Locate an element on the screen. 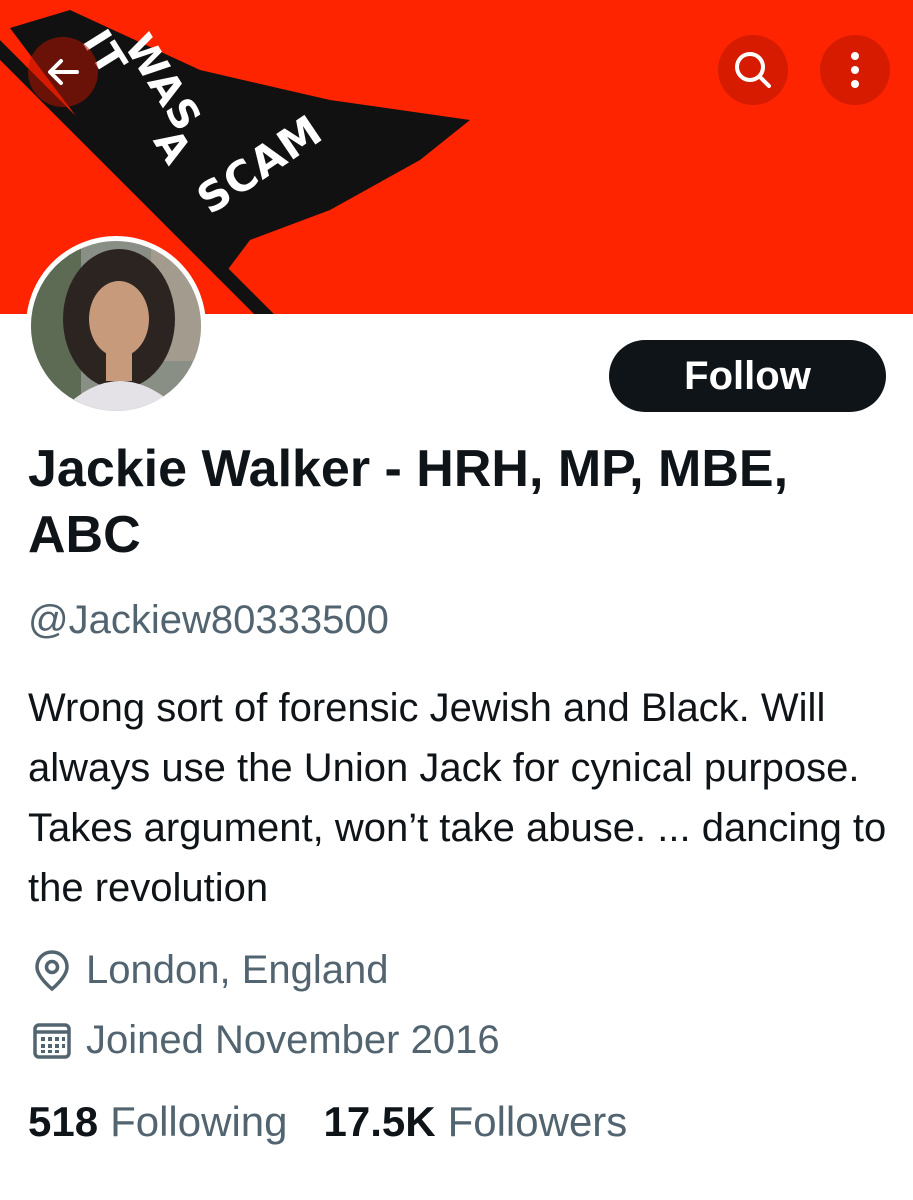 The height and width of the screenshot is (1200, 913). following-count: 518 is located at coordinates (63, 1121).